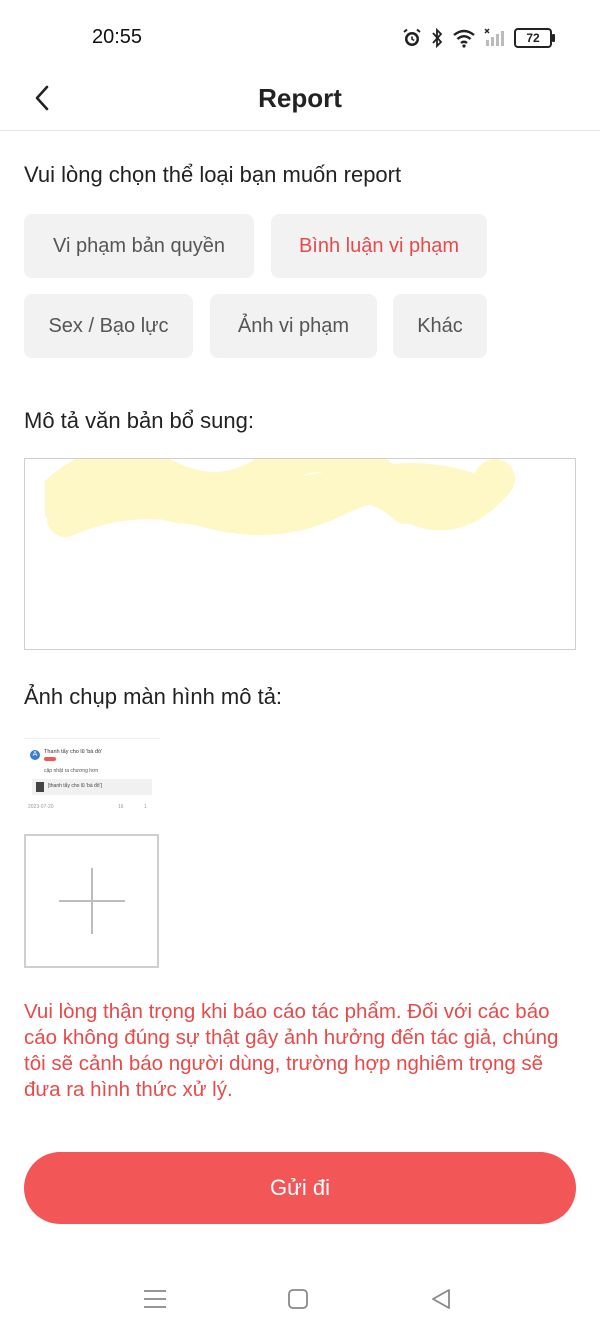 The image size is (600, 1333). Describe the element at coordinates (412, 38) in the screenshot. I see `alarm-icon` at that location.